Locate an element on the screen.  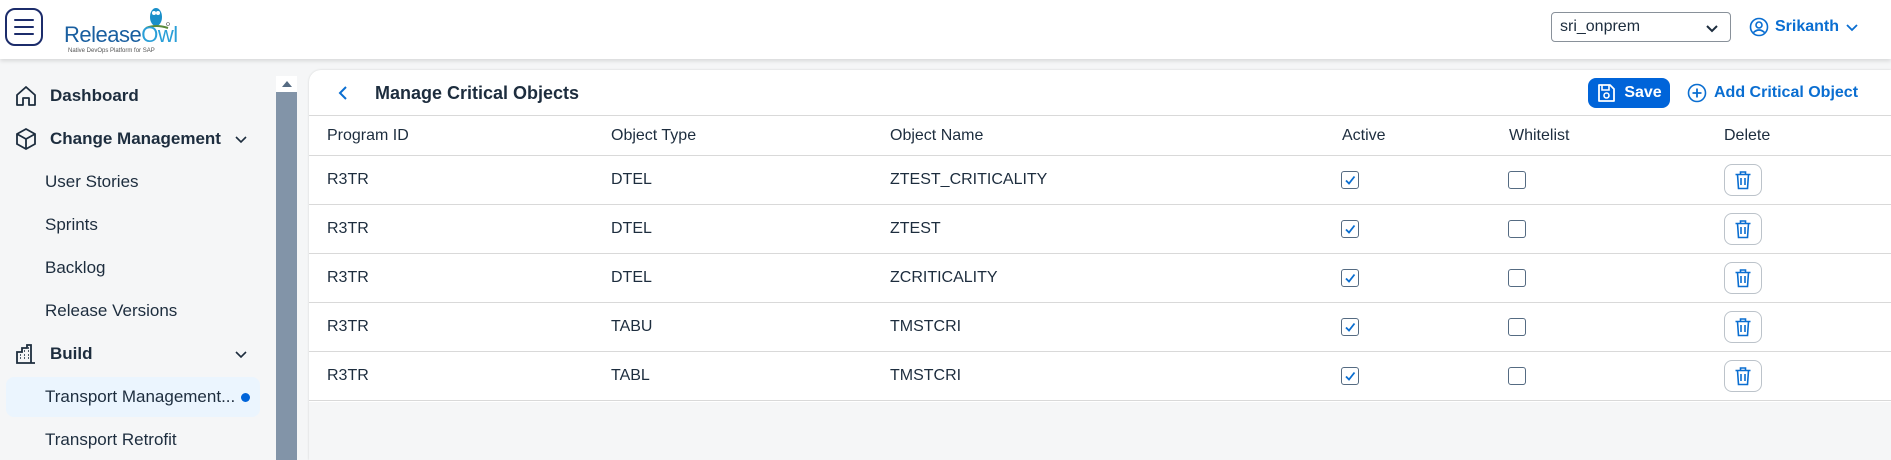
home-icon is located at coordinates (26, 96).